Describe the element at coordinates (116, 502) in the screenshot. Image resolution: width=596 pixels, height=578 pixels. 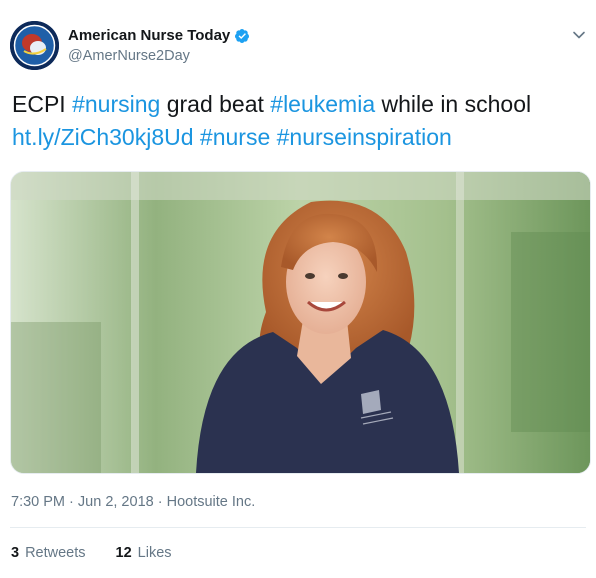
I see `tweet-date-link: Jun 2, 2018` at that location.